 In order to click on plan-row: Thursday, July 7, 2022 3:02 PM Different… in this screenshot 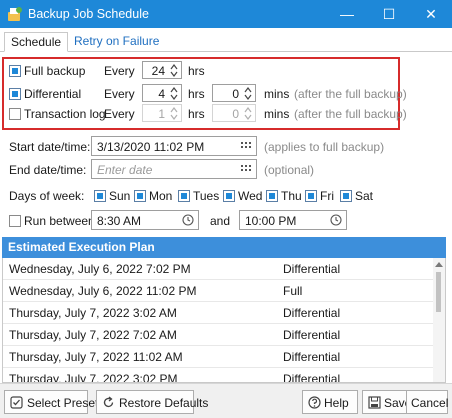, I will do `click(218, 375)`.